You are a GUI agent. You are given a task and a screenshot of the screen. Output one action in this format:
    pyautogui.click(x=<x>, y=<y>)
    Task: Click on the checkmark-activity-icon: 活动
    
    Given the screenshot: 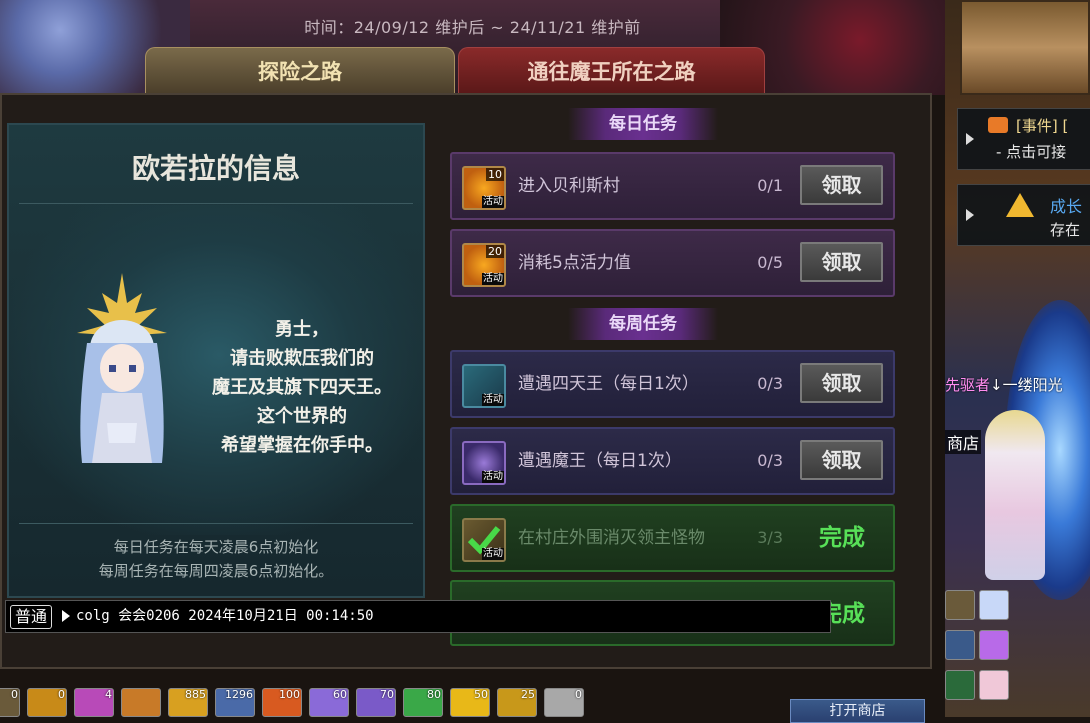 What is the action you would take?
    pyautogui.click(x=484, y=540)
    